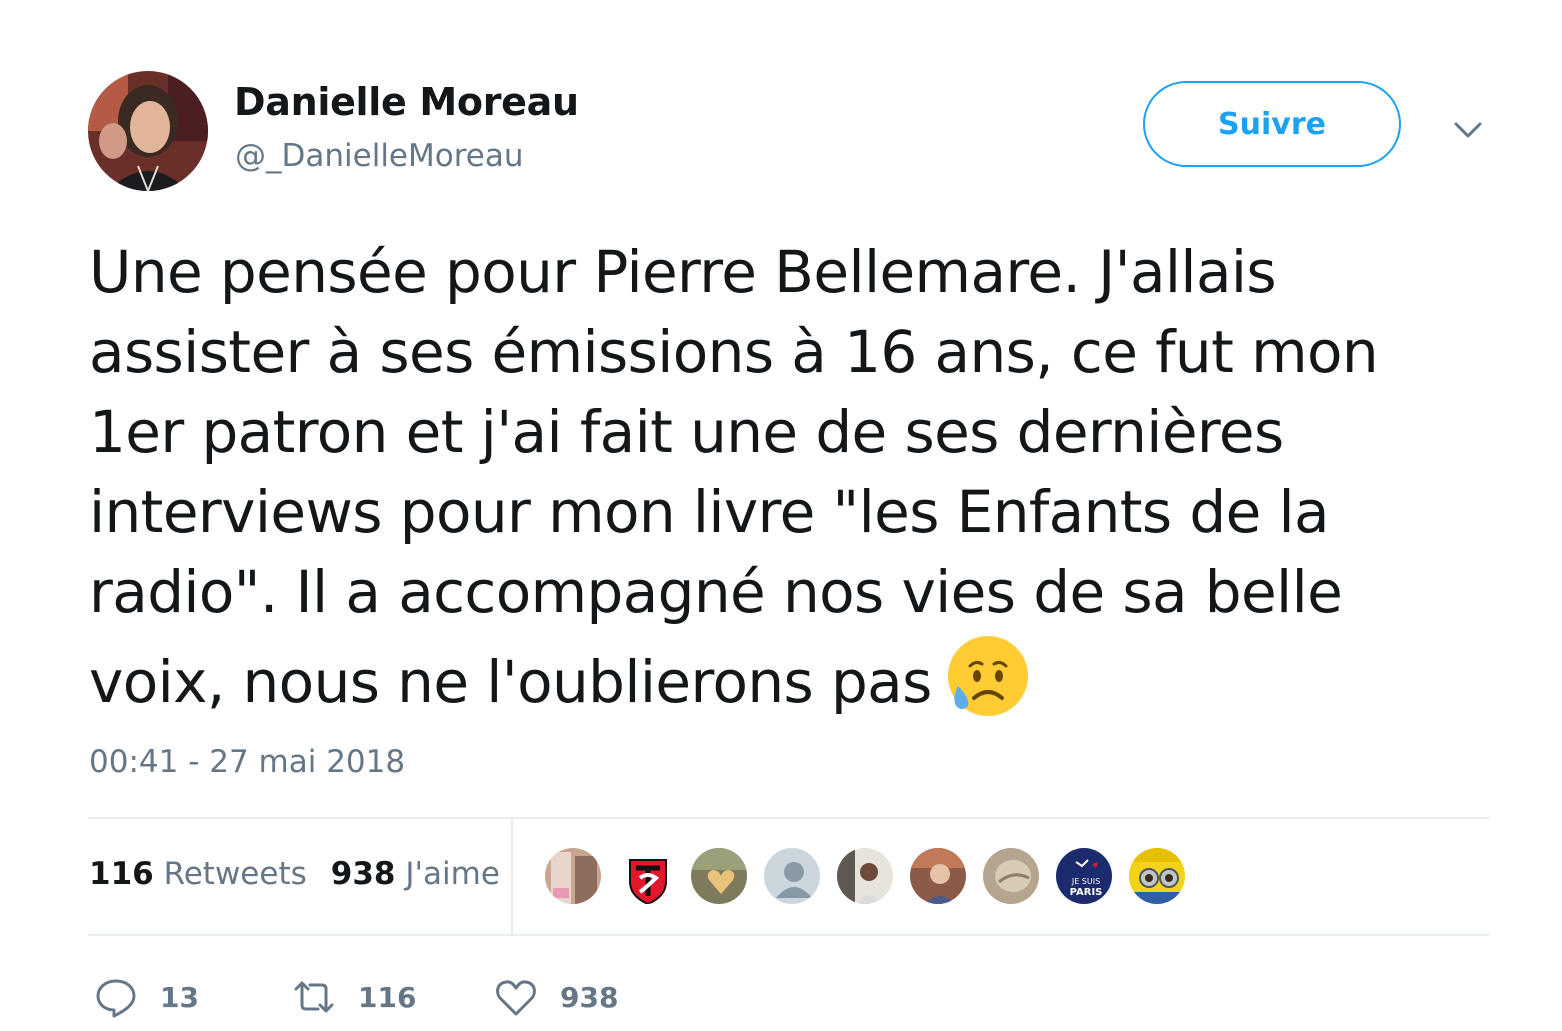 The image size is (1562, 1031). I want to click on default-user-avatar, so click(792, 876).